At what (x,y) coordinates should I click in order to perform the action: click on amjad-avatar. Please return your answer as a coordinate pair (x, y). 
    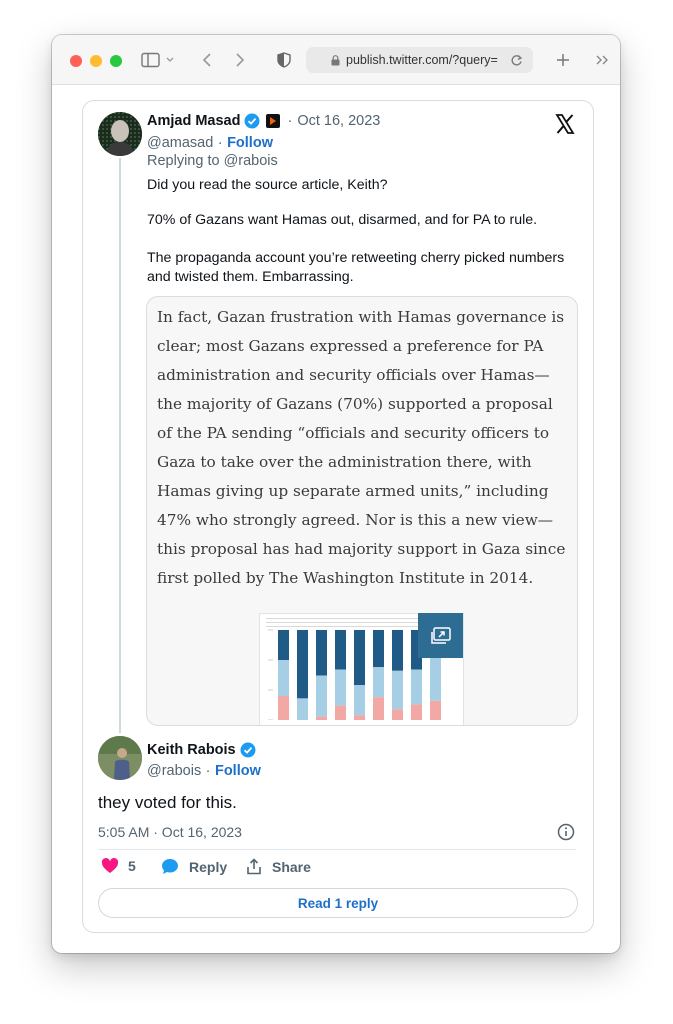
    Looking at the image, I should click on (120, 134).